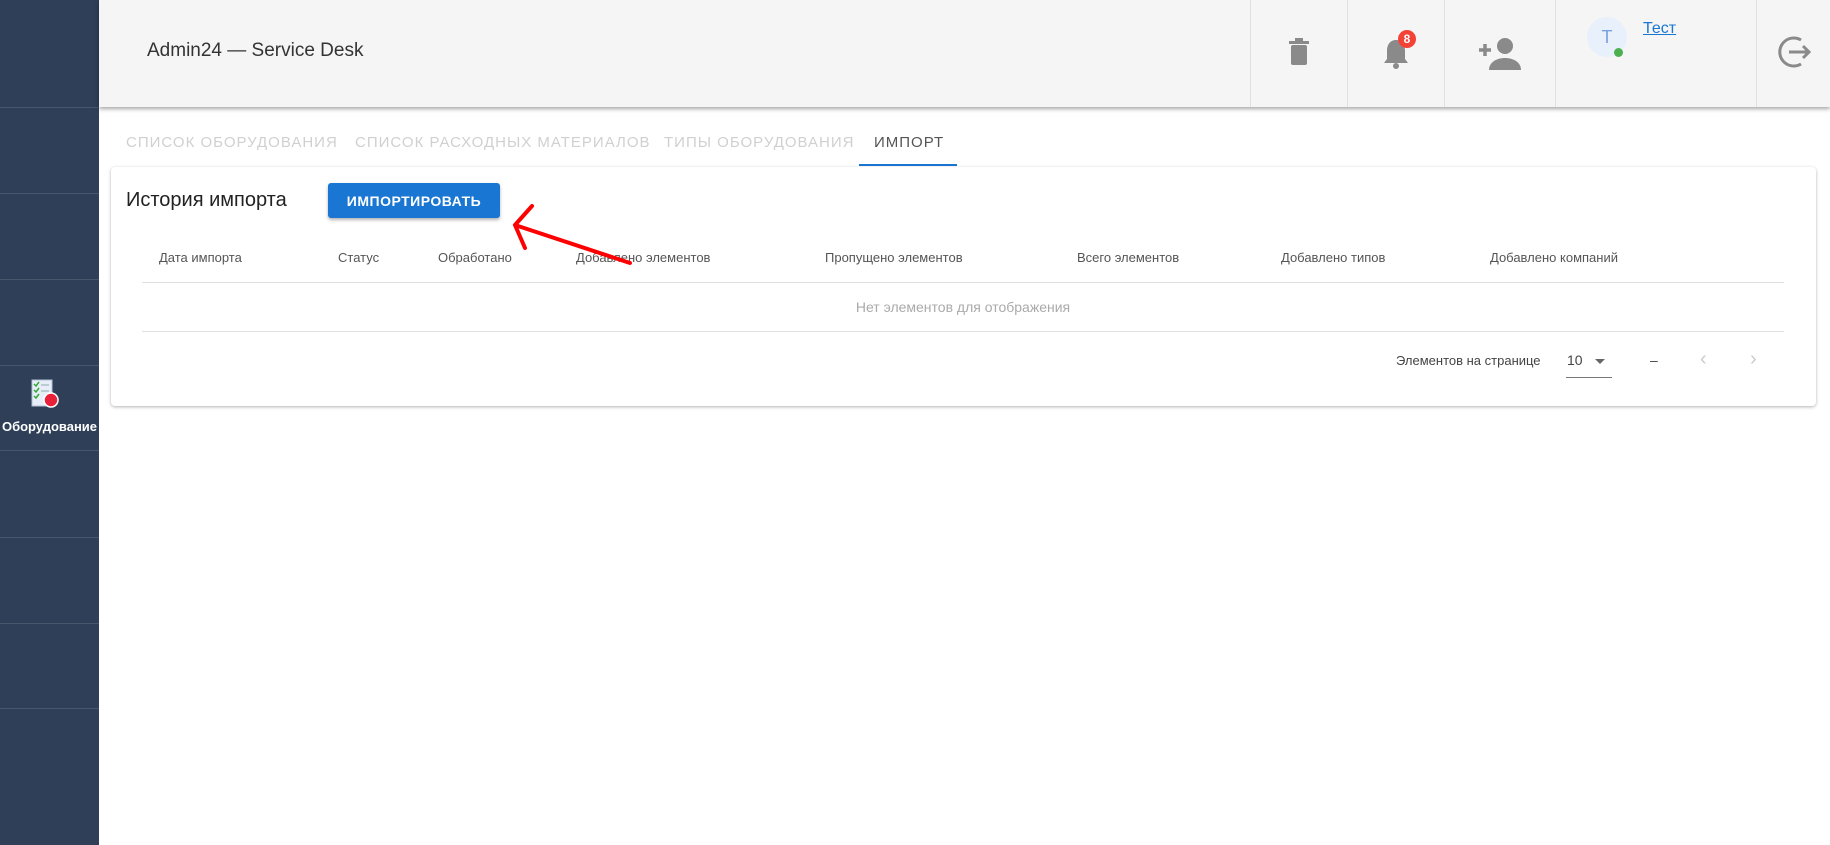 The width and height of the screenshot is (1830, 845). I want to click on trash-button, so click(1299, 53).